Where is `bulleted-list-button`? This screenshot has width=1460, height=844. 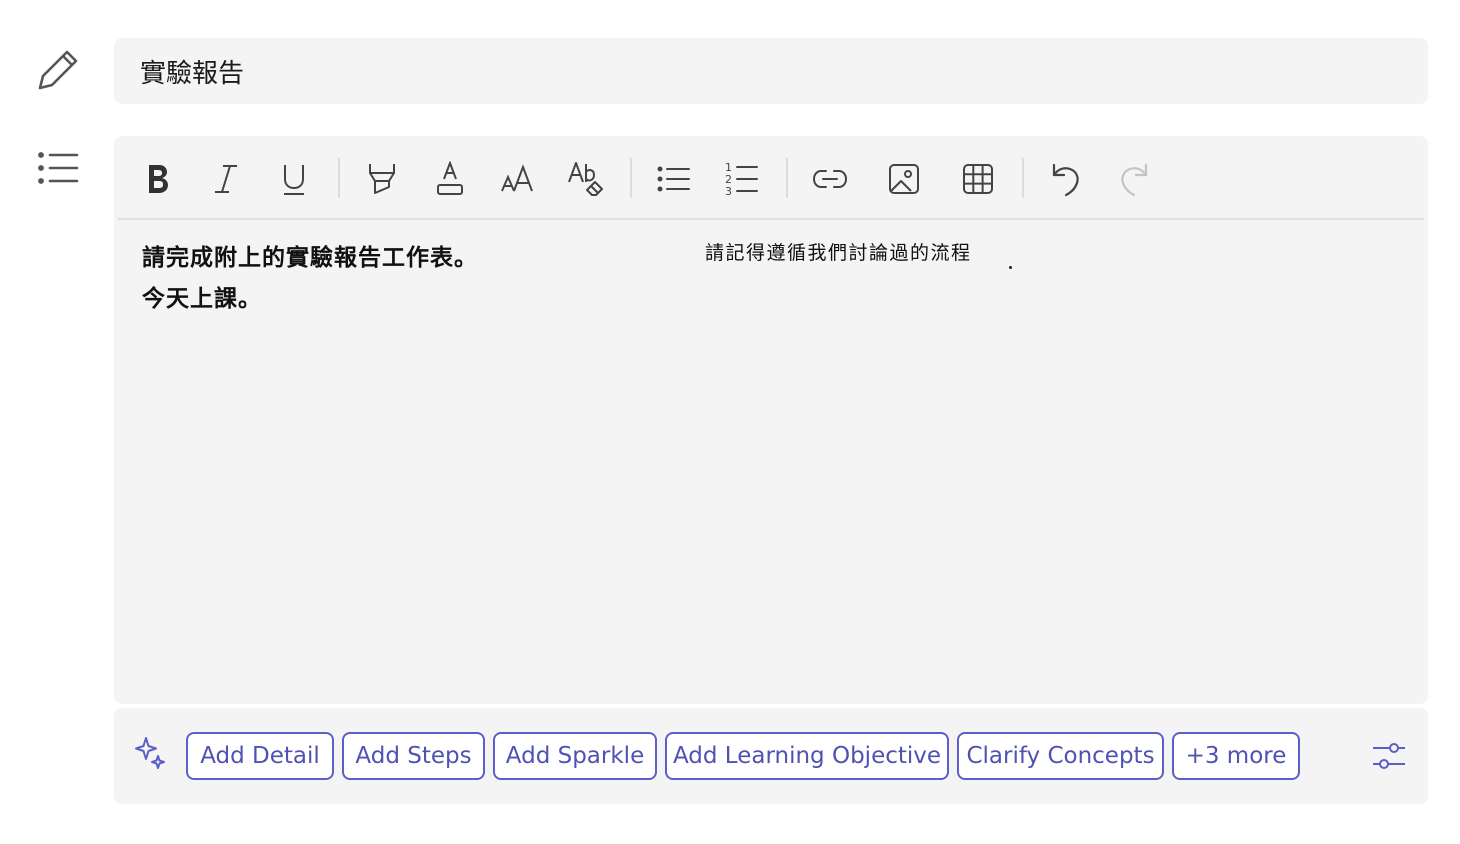 bulleted-list-button is located at coordinates (674, 179).